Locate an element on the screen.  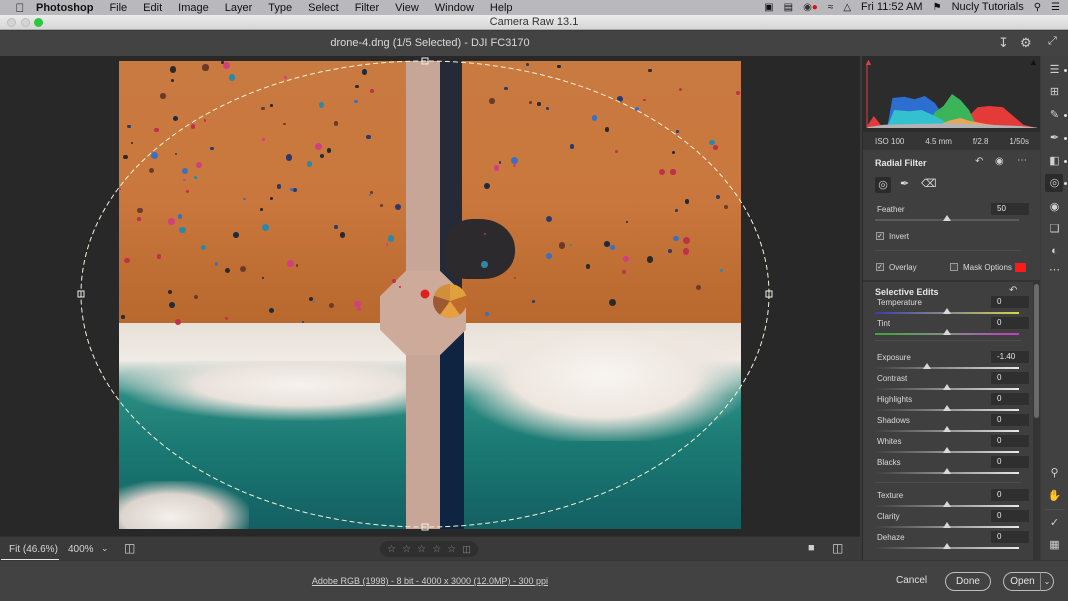
radial-mode-new-icon: ◎ is located at coordinates (883, 185).